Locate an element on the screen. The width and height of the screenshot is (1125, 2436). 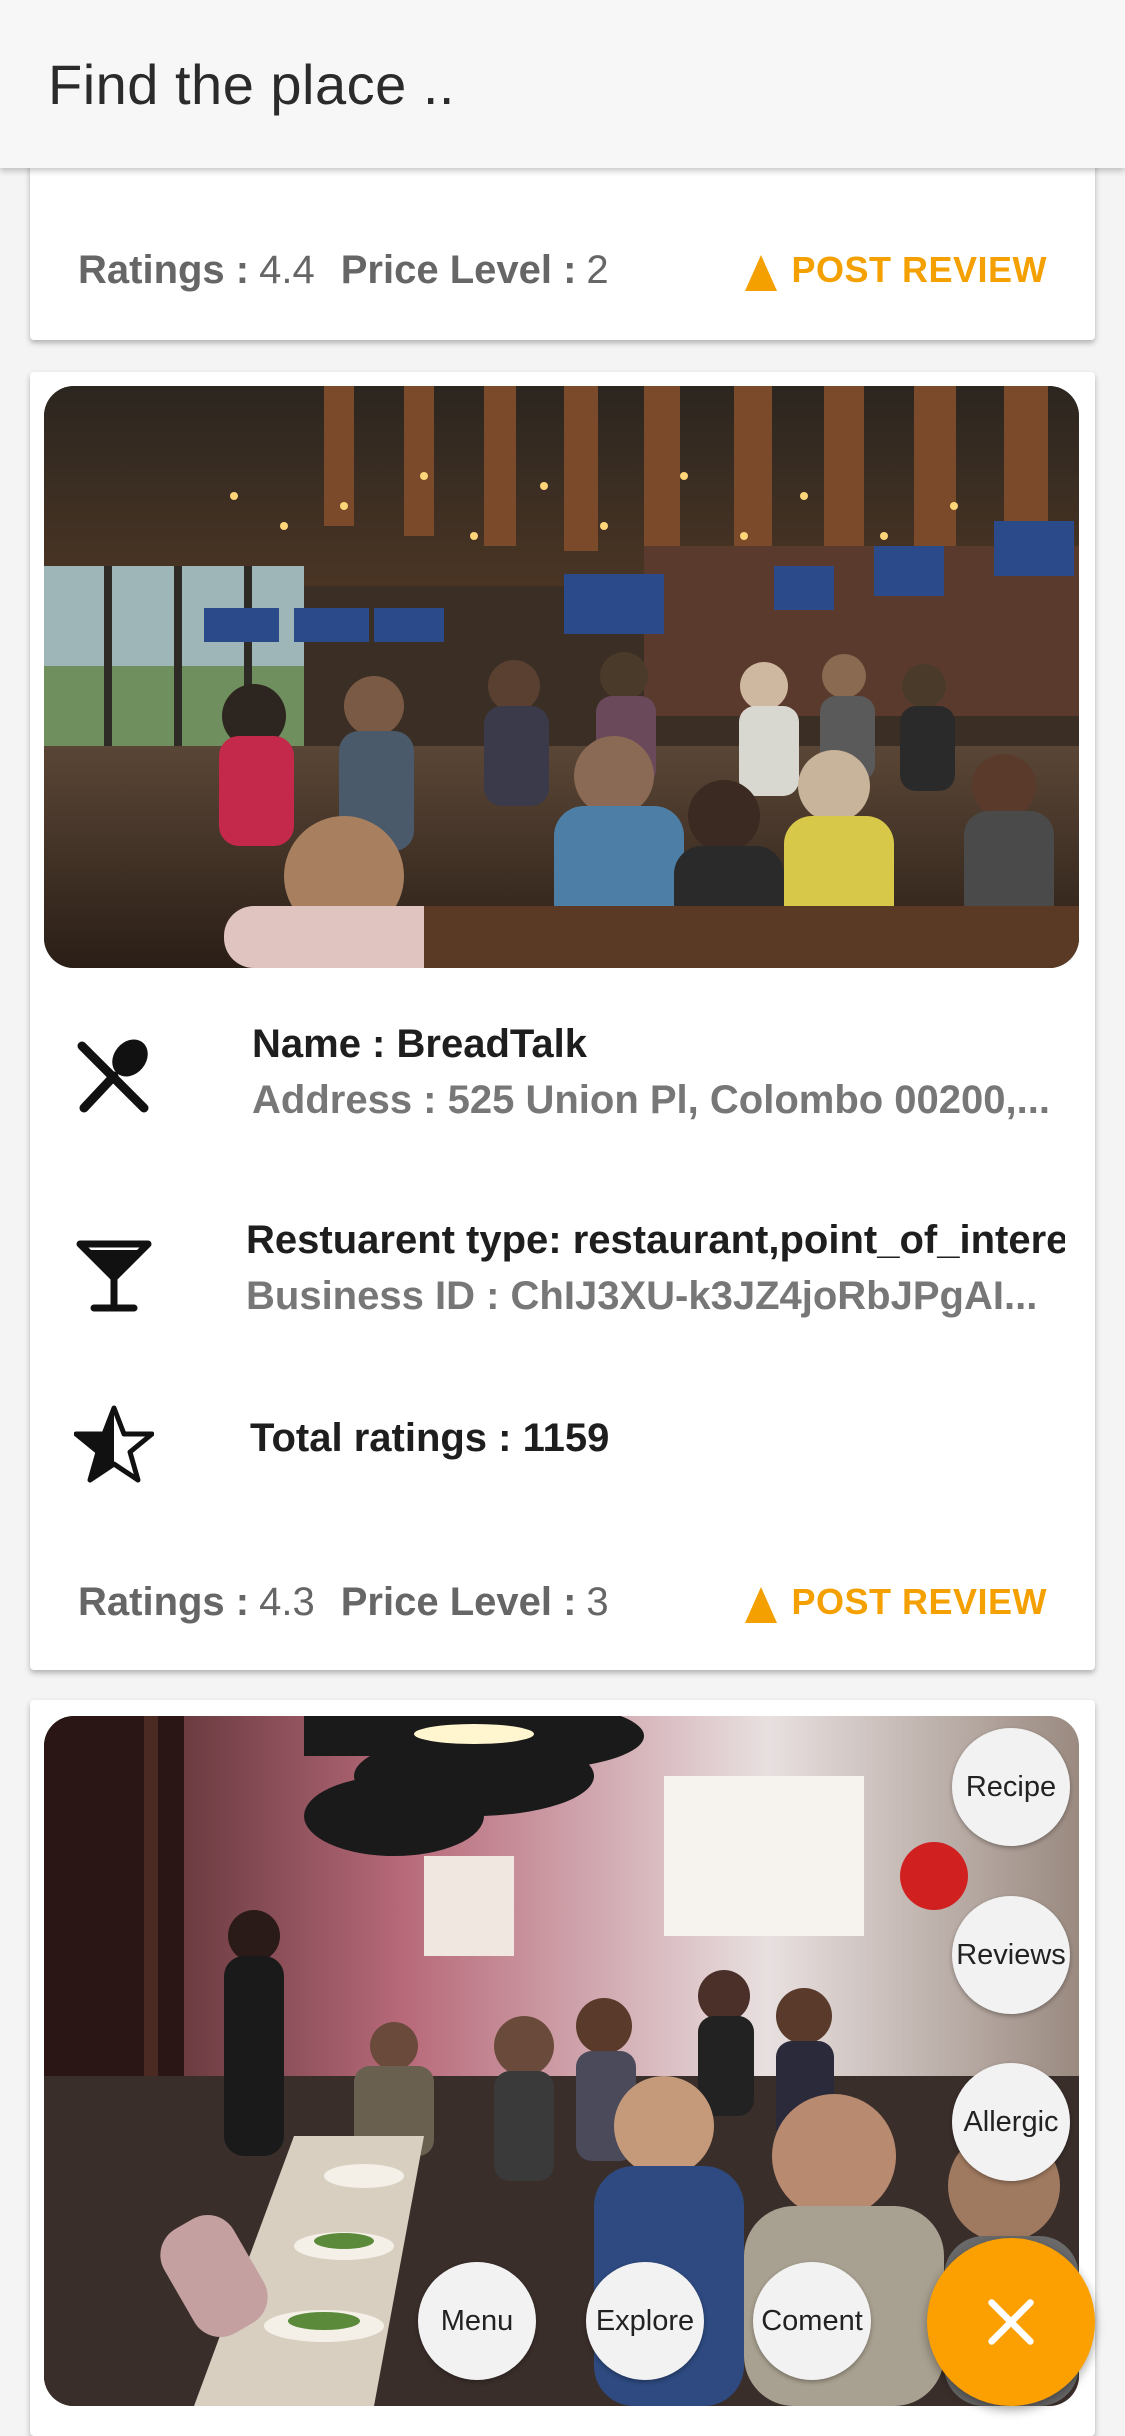
explore-button: Explore is located at coordinates (645, 2321).